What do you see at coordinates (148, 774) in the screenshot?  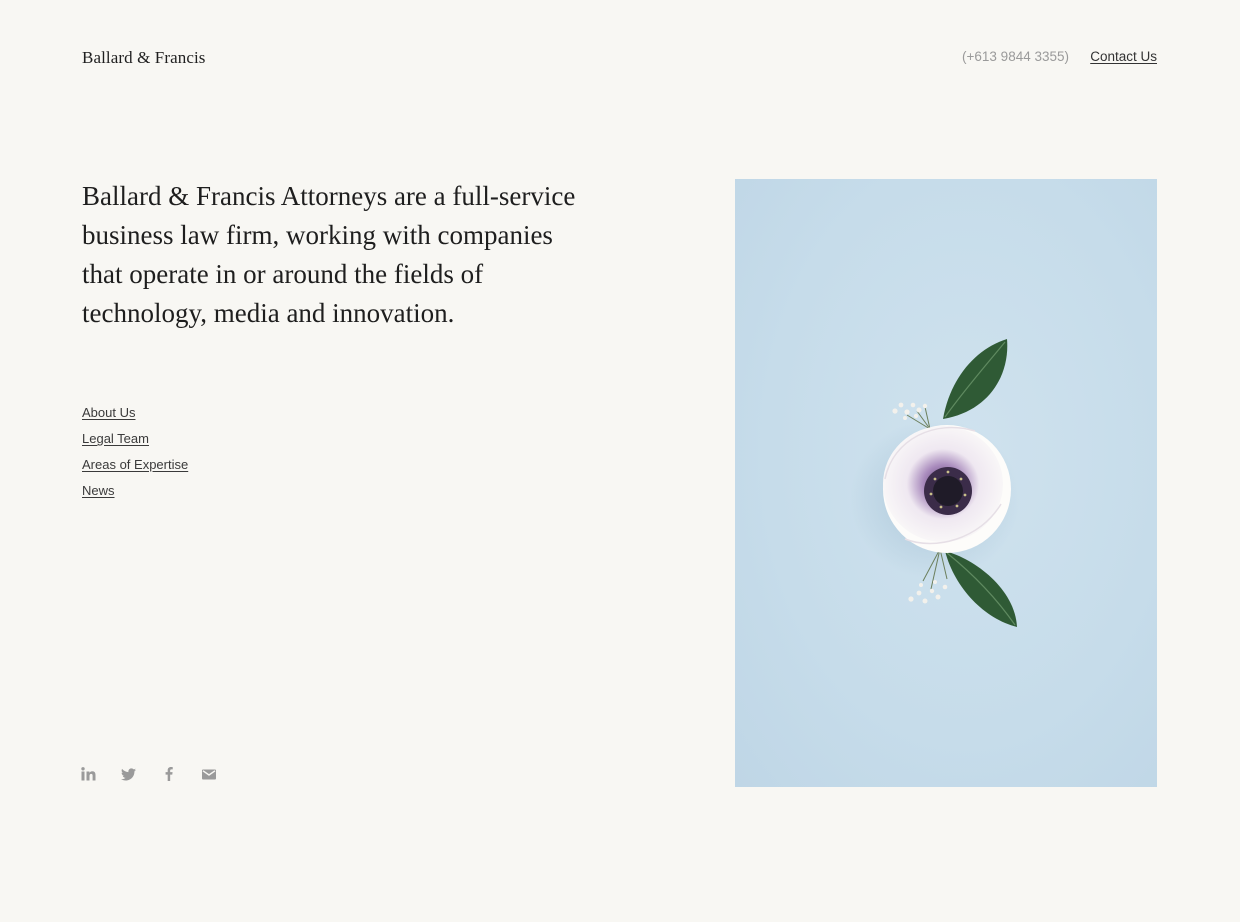 I see `social-links` at bounding box center [148, 774].